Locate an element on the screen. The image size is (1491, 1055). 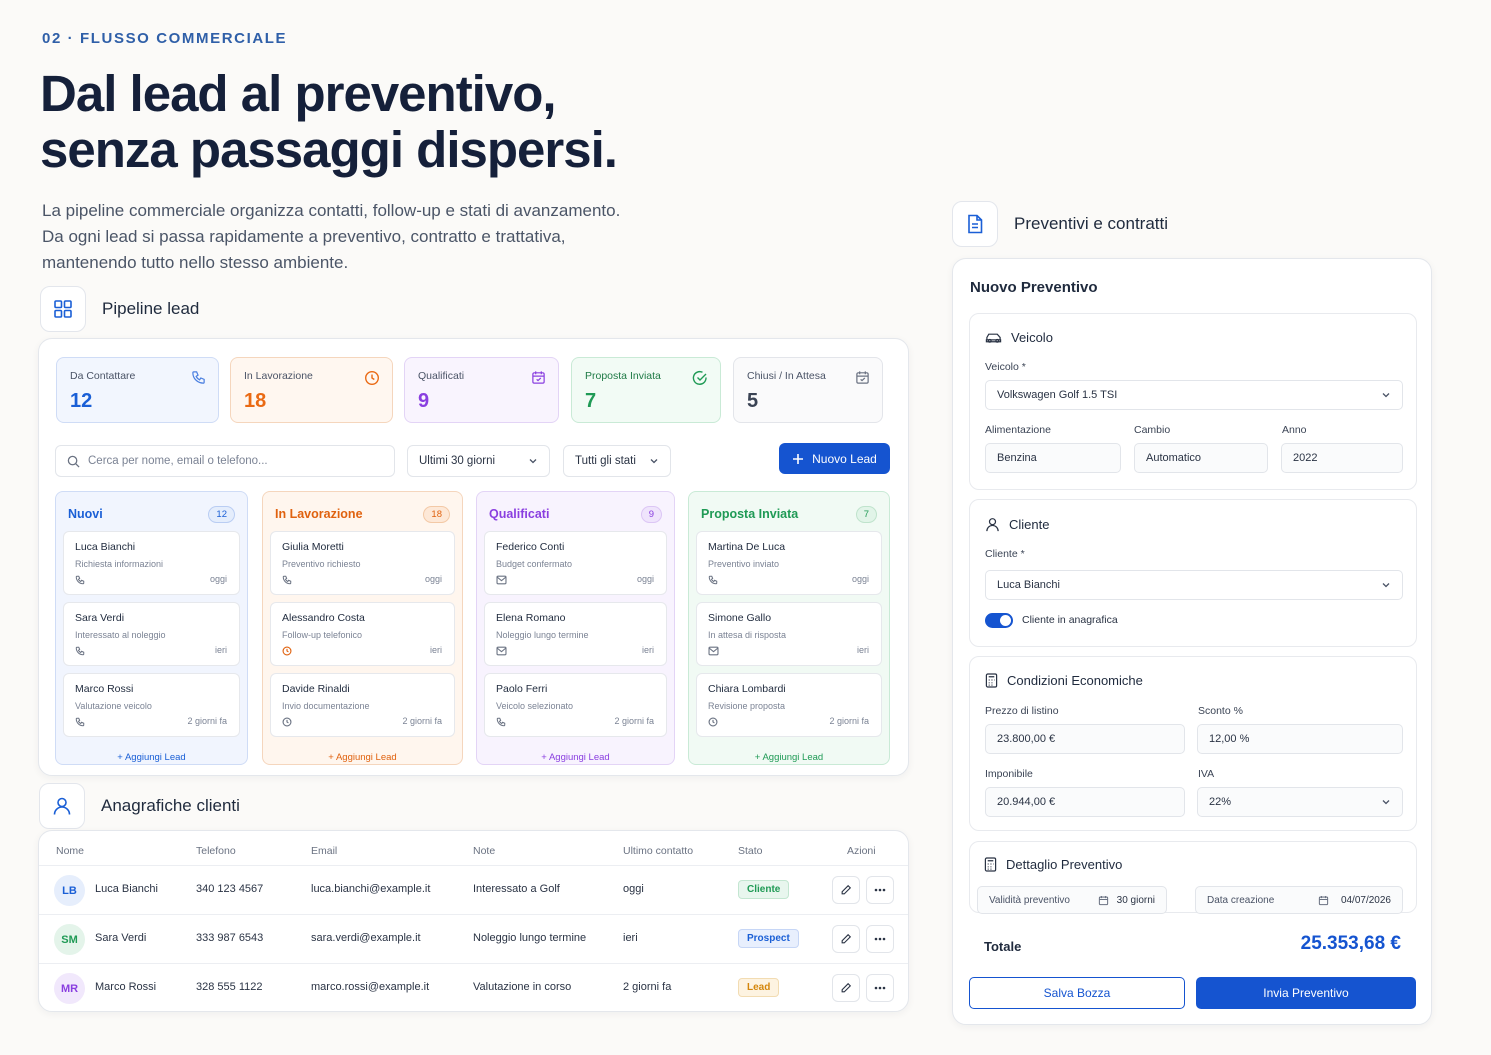
client-last-contact: ieri is located at coordinates (630, 938).